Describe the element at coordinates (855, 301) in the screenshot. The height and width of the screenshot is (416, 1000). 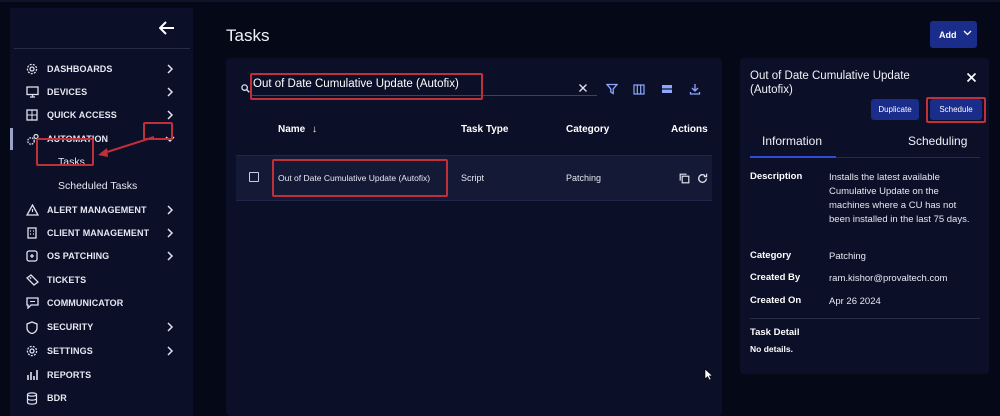
I see `created-on-value: Apr 26 2024` at that location.